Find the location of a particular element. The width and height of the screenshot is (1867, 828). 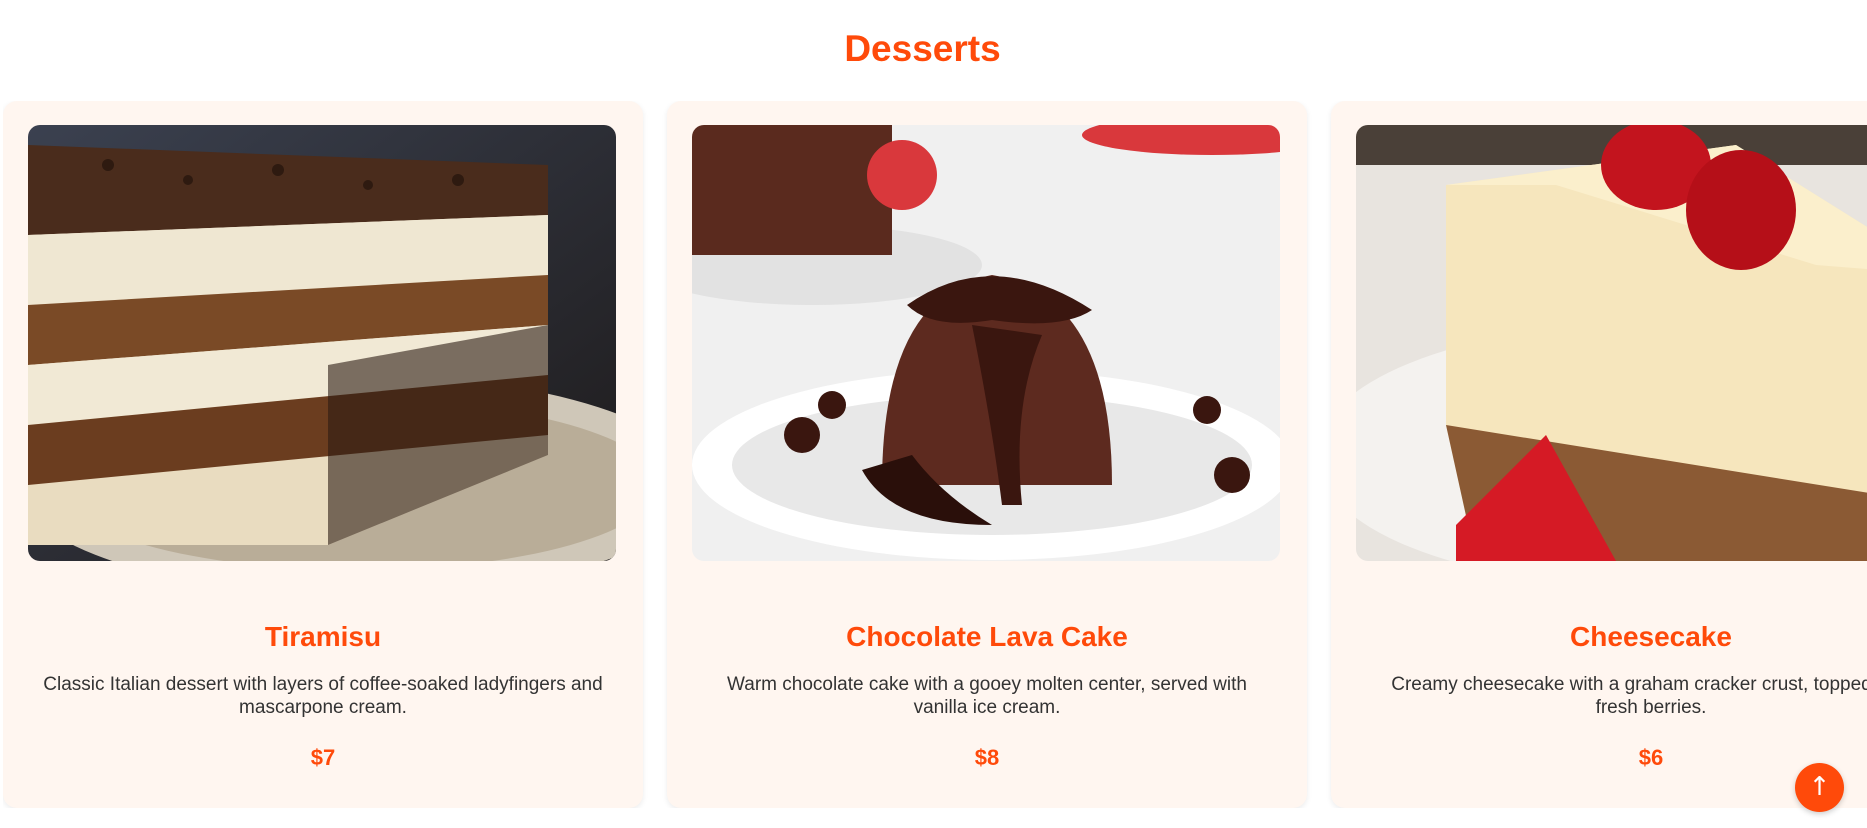

cheesecake-photo is located at coordinates (1611, 343).